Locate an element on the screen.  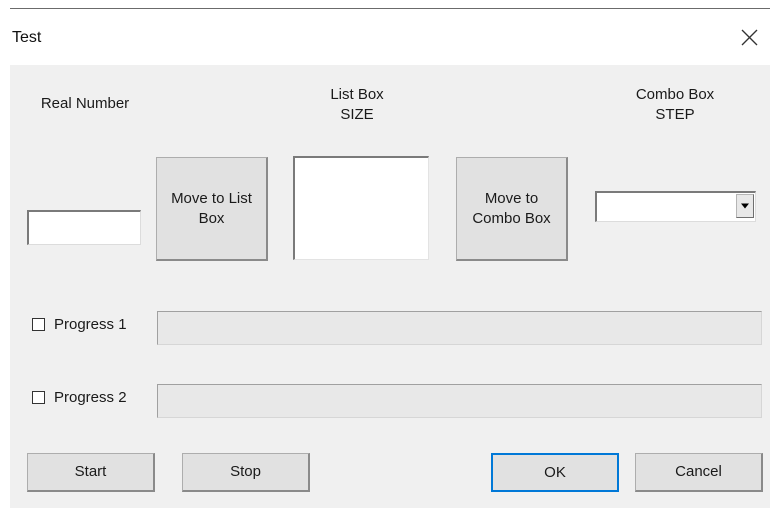
move-to-combo-box-button: Move to Combo Box is located at coordinates (512, 209).